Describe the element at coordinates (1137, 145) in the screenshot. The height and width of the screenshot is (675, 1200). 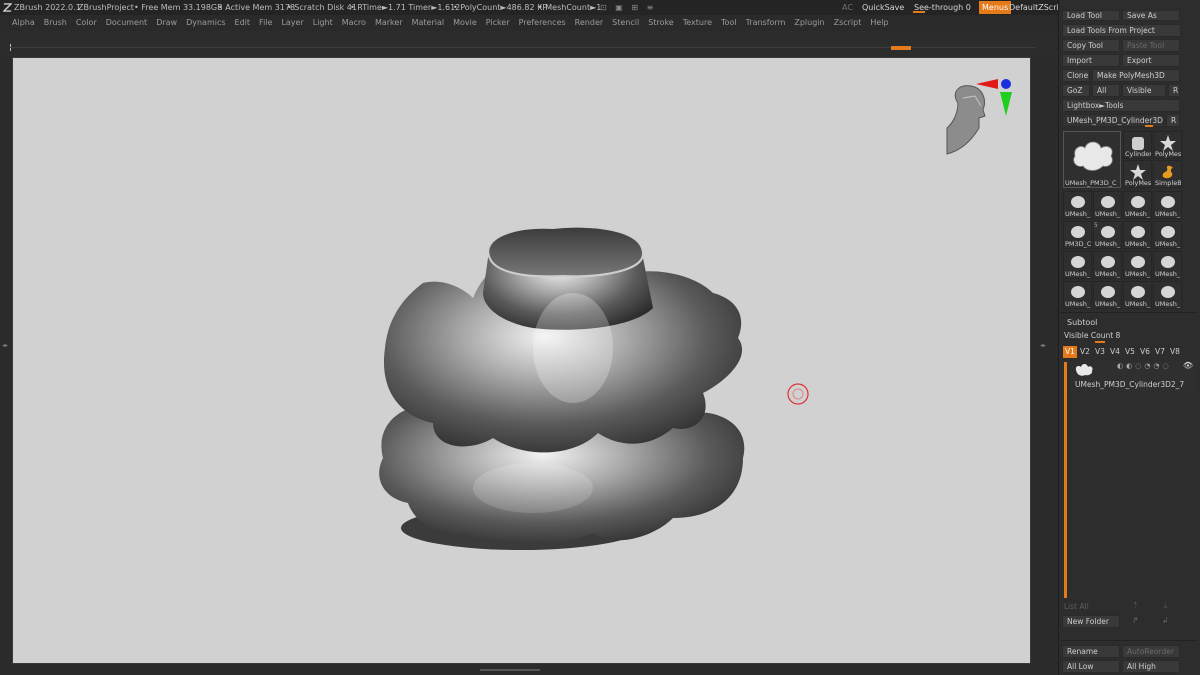
I see `cylinder-tool-thumbnail: Cylinder` at that location.